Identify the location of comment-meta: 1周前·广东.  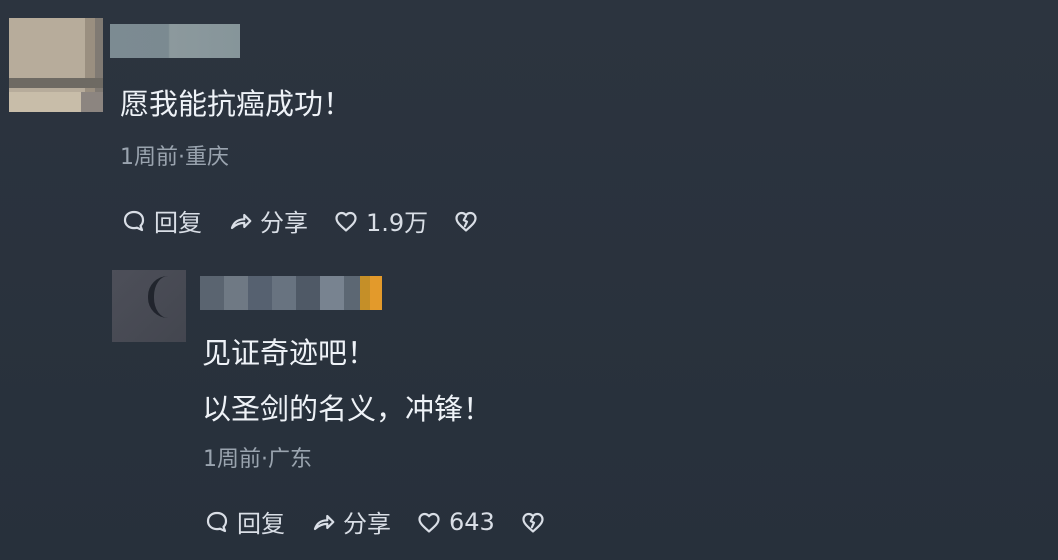
(257, 459).